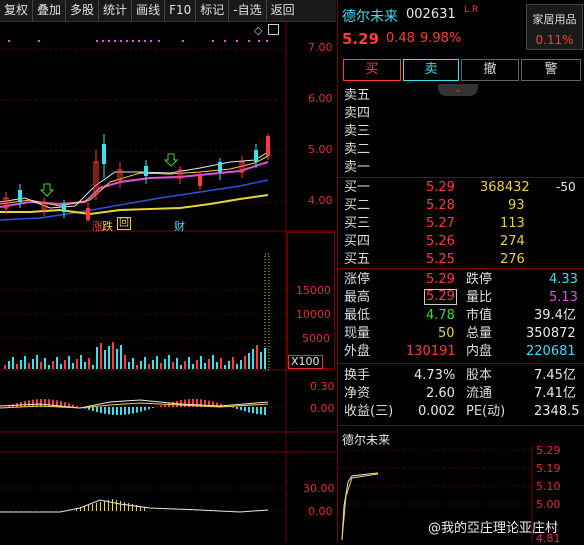  I want to click on toolbar-button-overlay: 叠加, so click(49, 10).